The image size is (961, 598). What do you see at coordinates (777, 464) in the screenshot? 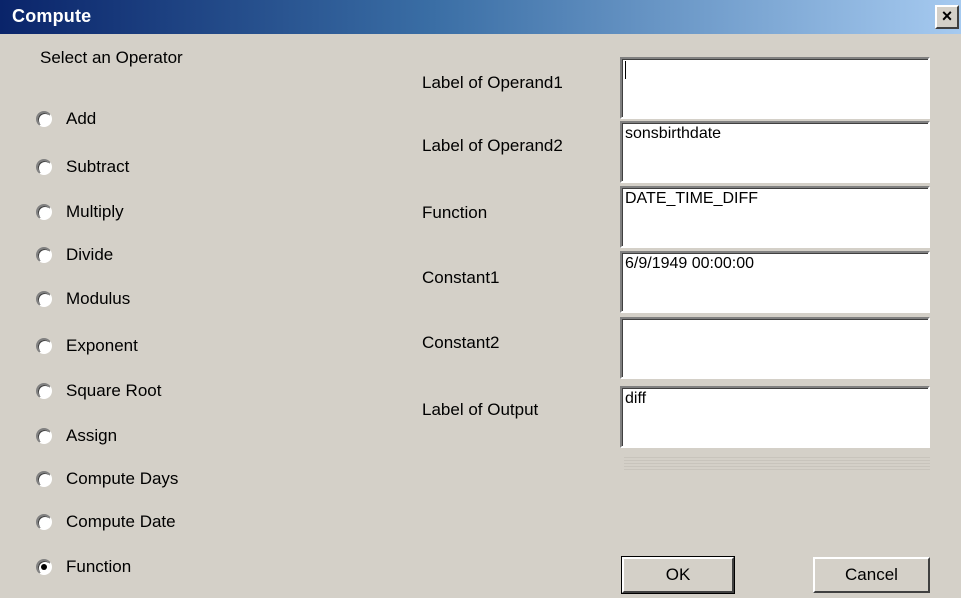
I see `separator` at bounding box center [777, 464].